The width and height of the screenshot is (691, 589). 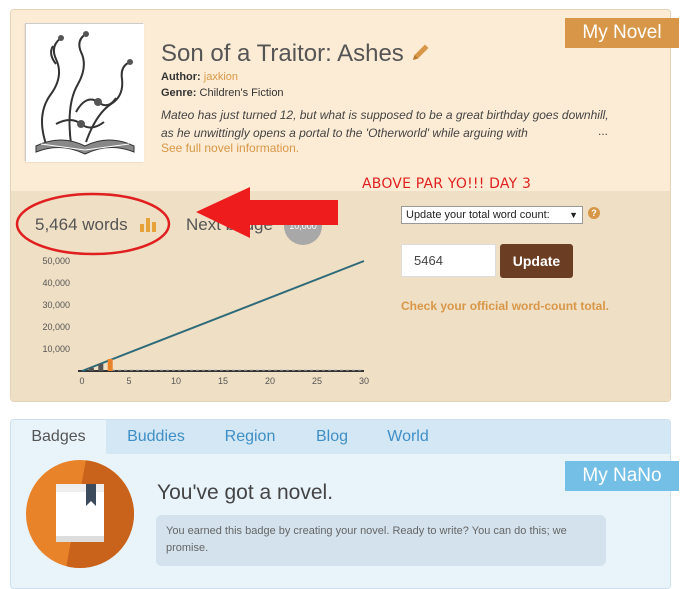 I want to click on chevron-down-icon: ▼, so click(x=573, y=215).